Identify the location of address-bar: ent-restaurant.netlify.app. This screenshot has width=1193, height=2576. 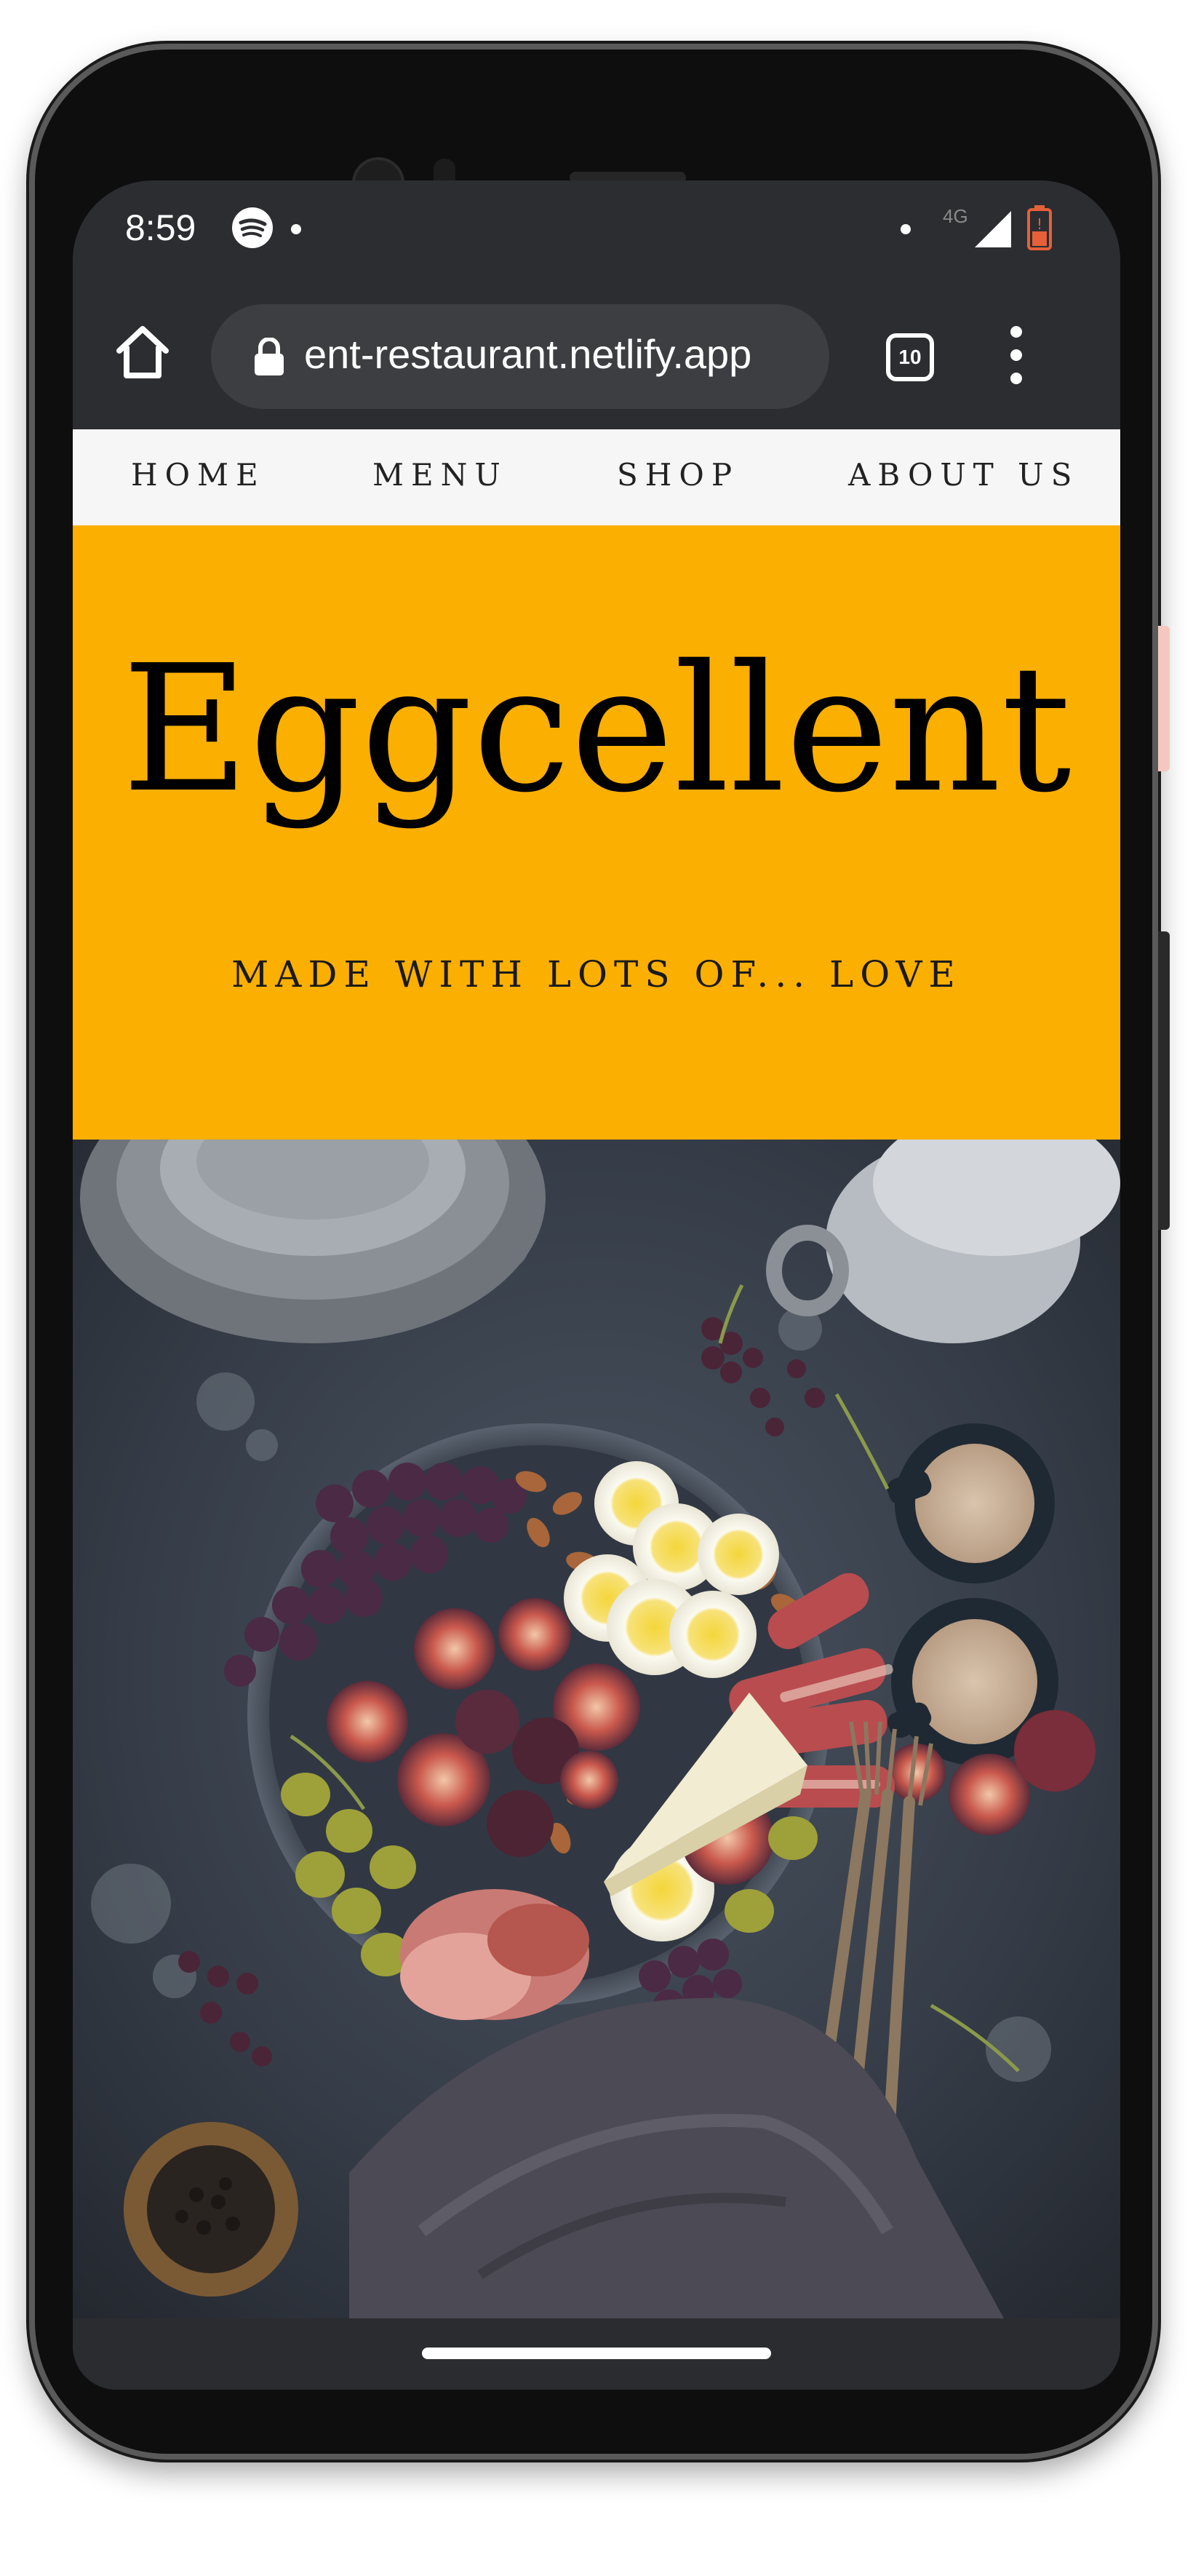
(520, 356).